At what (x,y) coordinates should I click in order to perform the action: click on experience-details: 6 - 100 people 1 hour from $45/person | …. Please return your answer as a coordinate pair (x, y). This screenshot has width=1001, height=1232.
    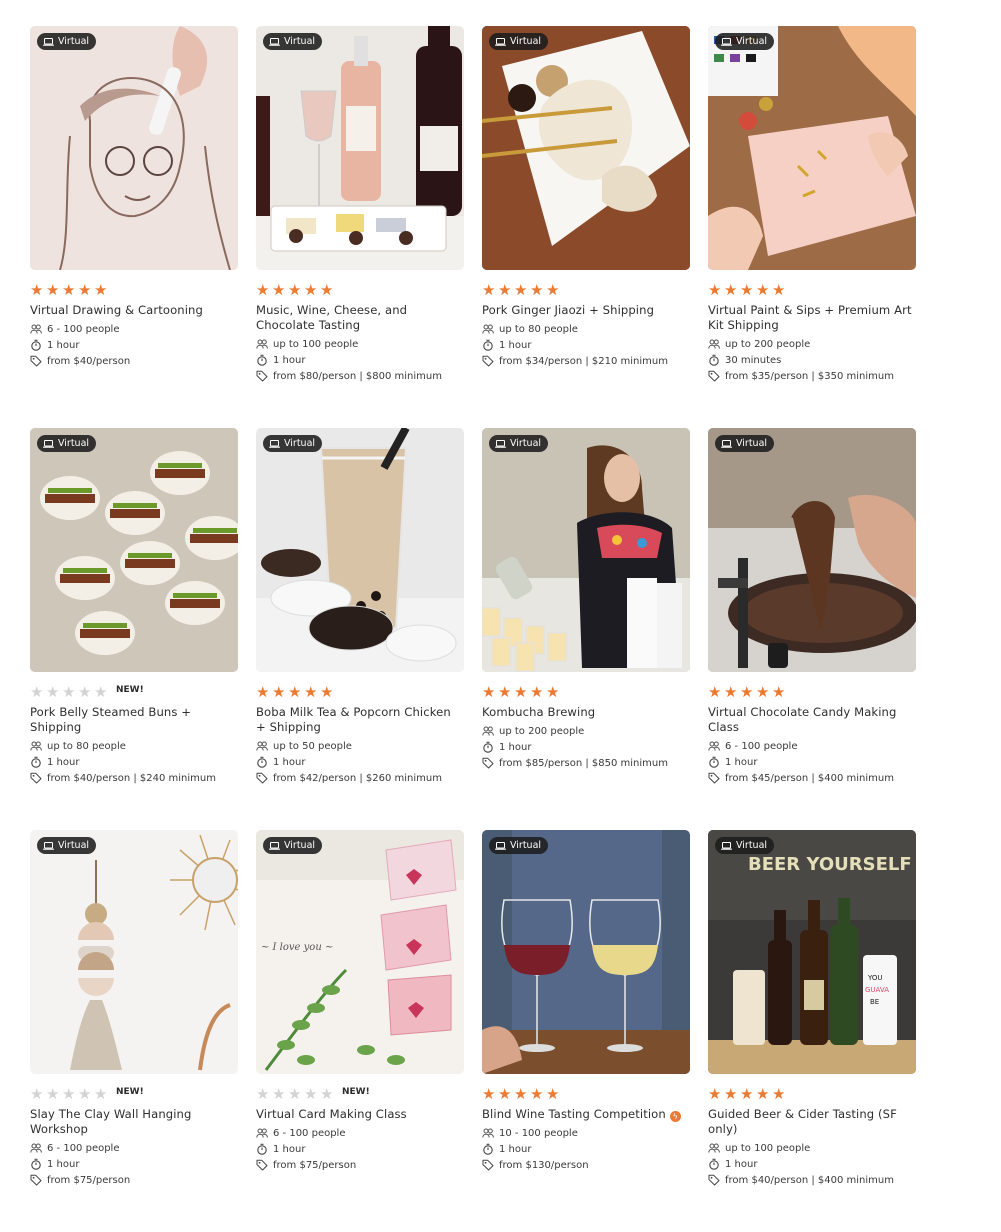
    Looking at the image, I should click on (812, 762).